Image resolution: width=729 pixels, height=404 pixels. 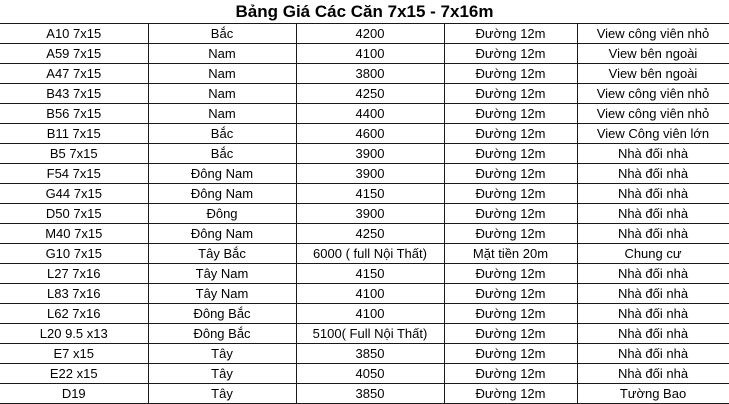 What do you see at coordinates (74, 353) in the screenshot?
I see `cell-unit-code: E7 x15` at bounding box center [74, 353].